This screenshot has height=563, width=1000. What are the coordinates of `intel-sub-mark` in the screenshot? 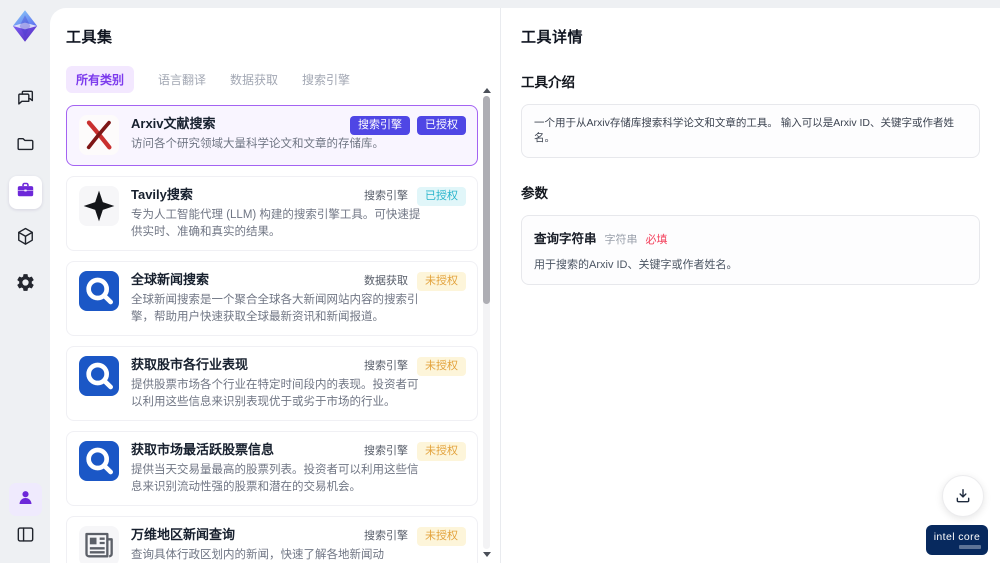 It's located at (970, 547).